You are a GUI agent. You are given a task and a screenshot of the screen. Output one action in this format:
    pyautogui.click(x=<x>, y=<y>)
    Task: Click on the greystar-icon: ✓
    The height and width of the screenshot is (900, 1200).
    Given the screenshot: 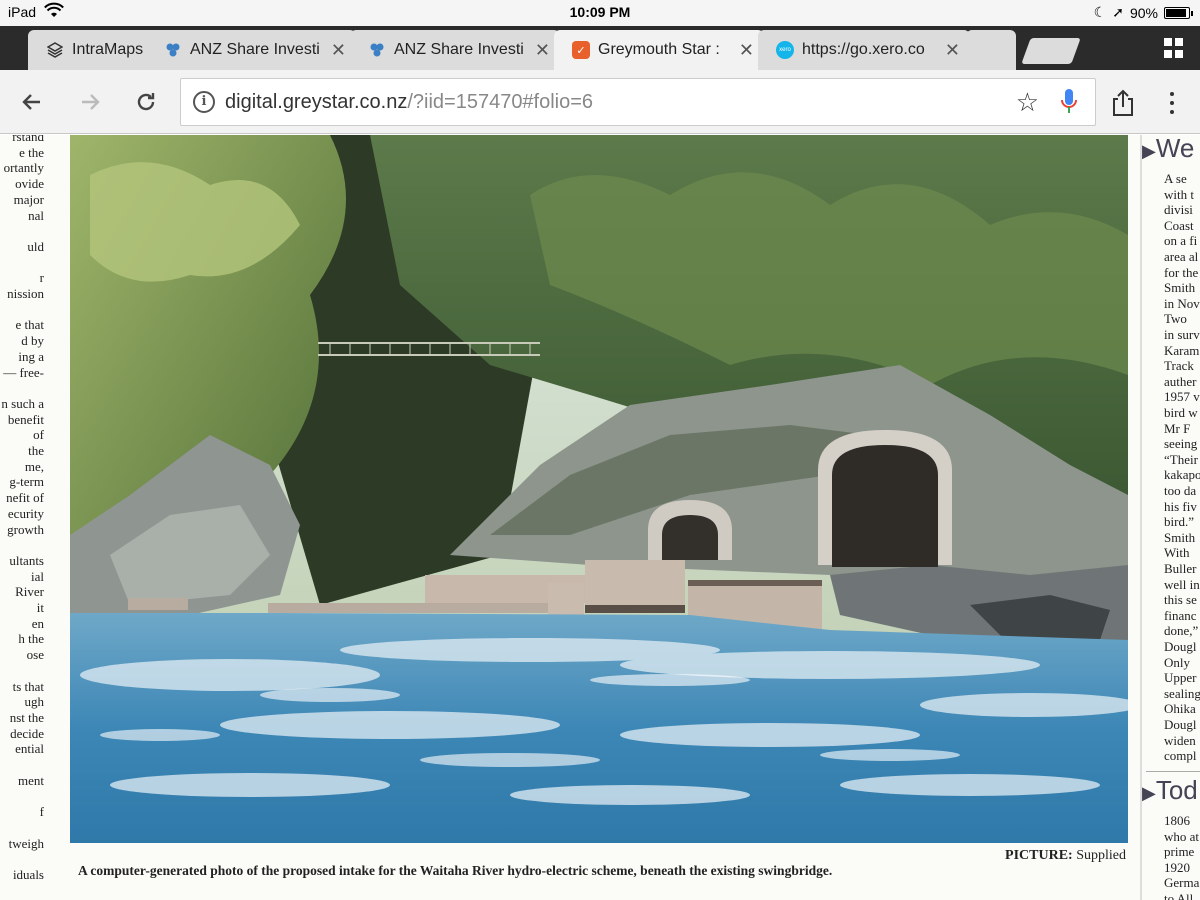 What is the action you would take?
    pyautogui.click(x=581, y=50)
    